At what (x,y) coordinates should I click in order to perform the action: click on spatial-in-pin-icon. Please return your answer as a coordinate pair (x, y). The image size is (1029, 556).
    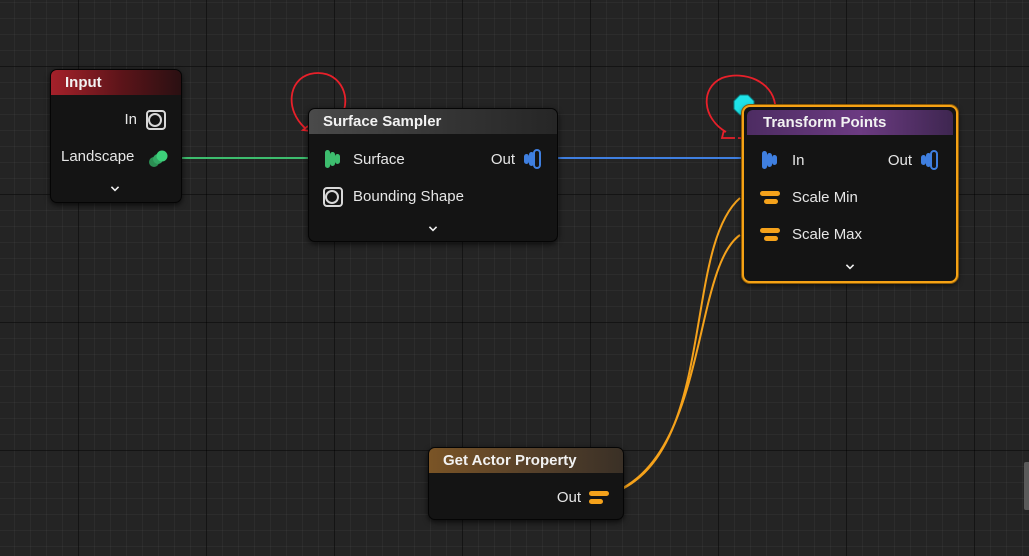
    Looking at the image, I should click on (770, 160).